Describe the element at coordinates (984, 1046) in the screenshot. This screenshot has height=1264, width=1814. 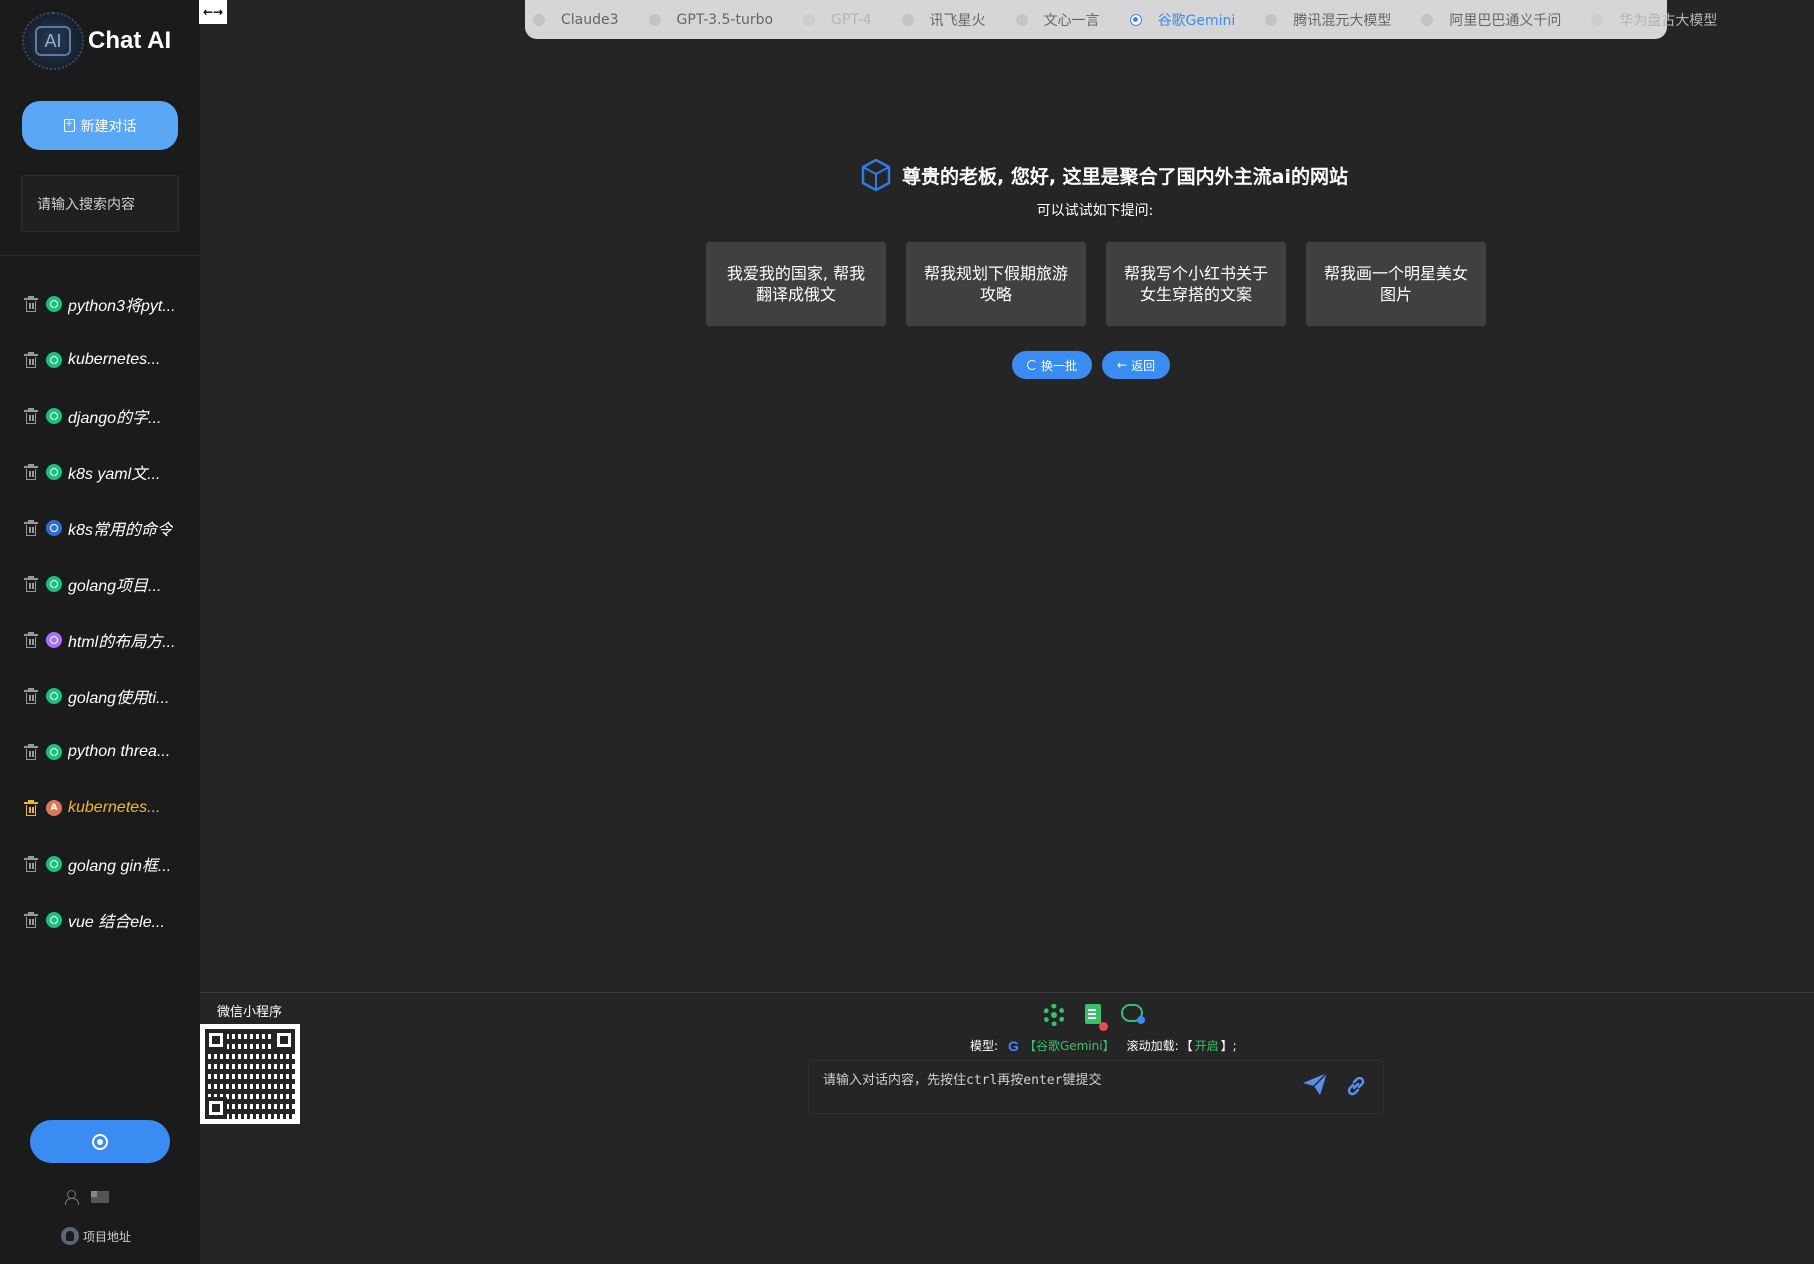
I see `model-label: 模型:` at that location.